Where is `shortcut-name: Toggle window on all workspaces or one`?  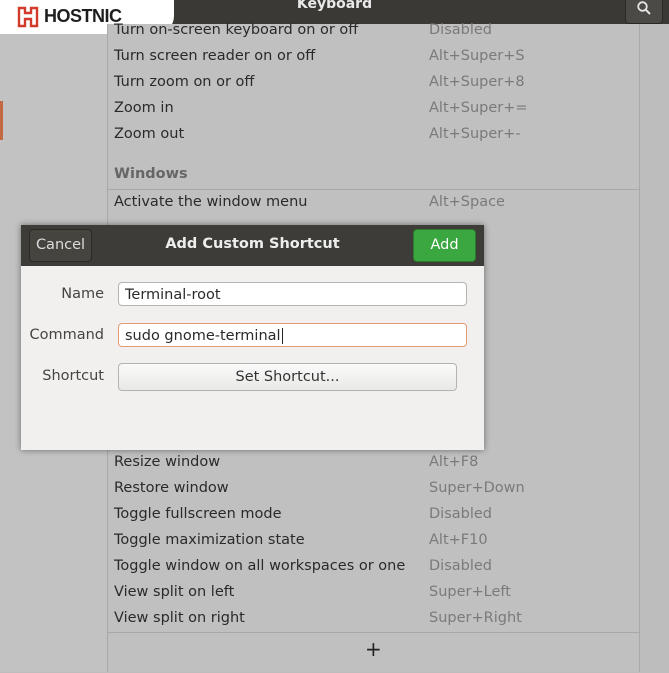 shortcut-name: Toggle window on all workspaces or one is located at coordinates (260, 566).